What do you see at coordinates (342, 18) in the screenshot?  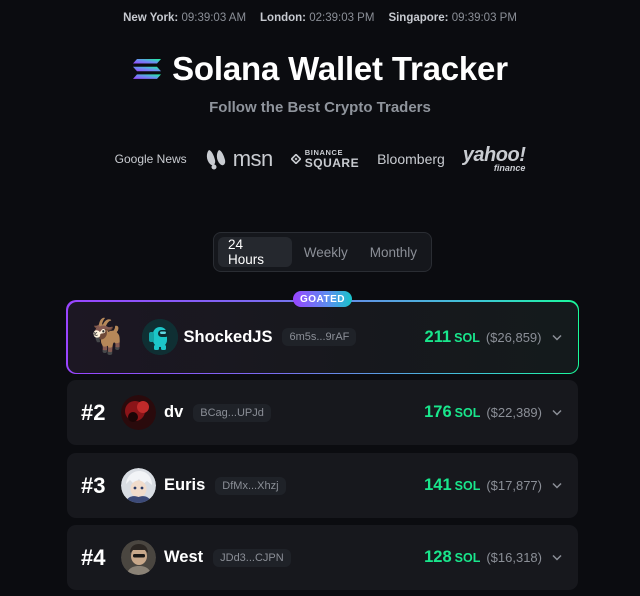 I see `clock-time: 02:39:03 PM` at bounding box center [342, 18].